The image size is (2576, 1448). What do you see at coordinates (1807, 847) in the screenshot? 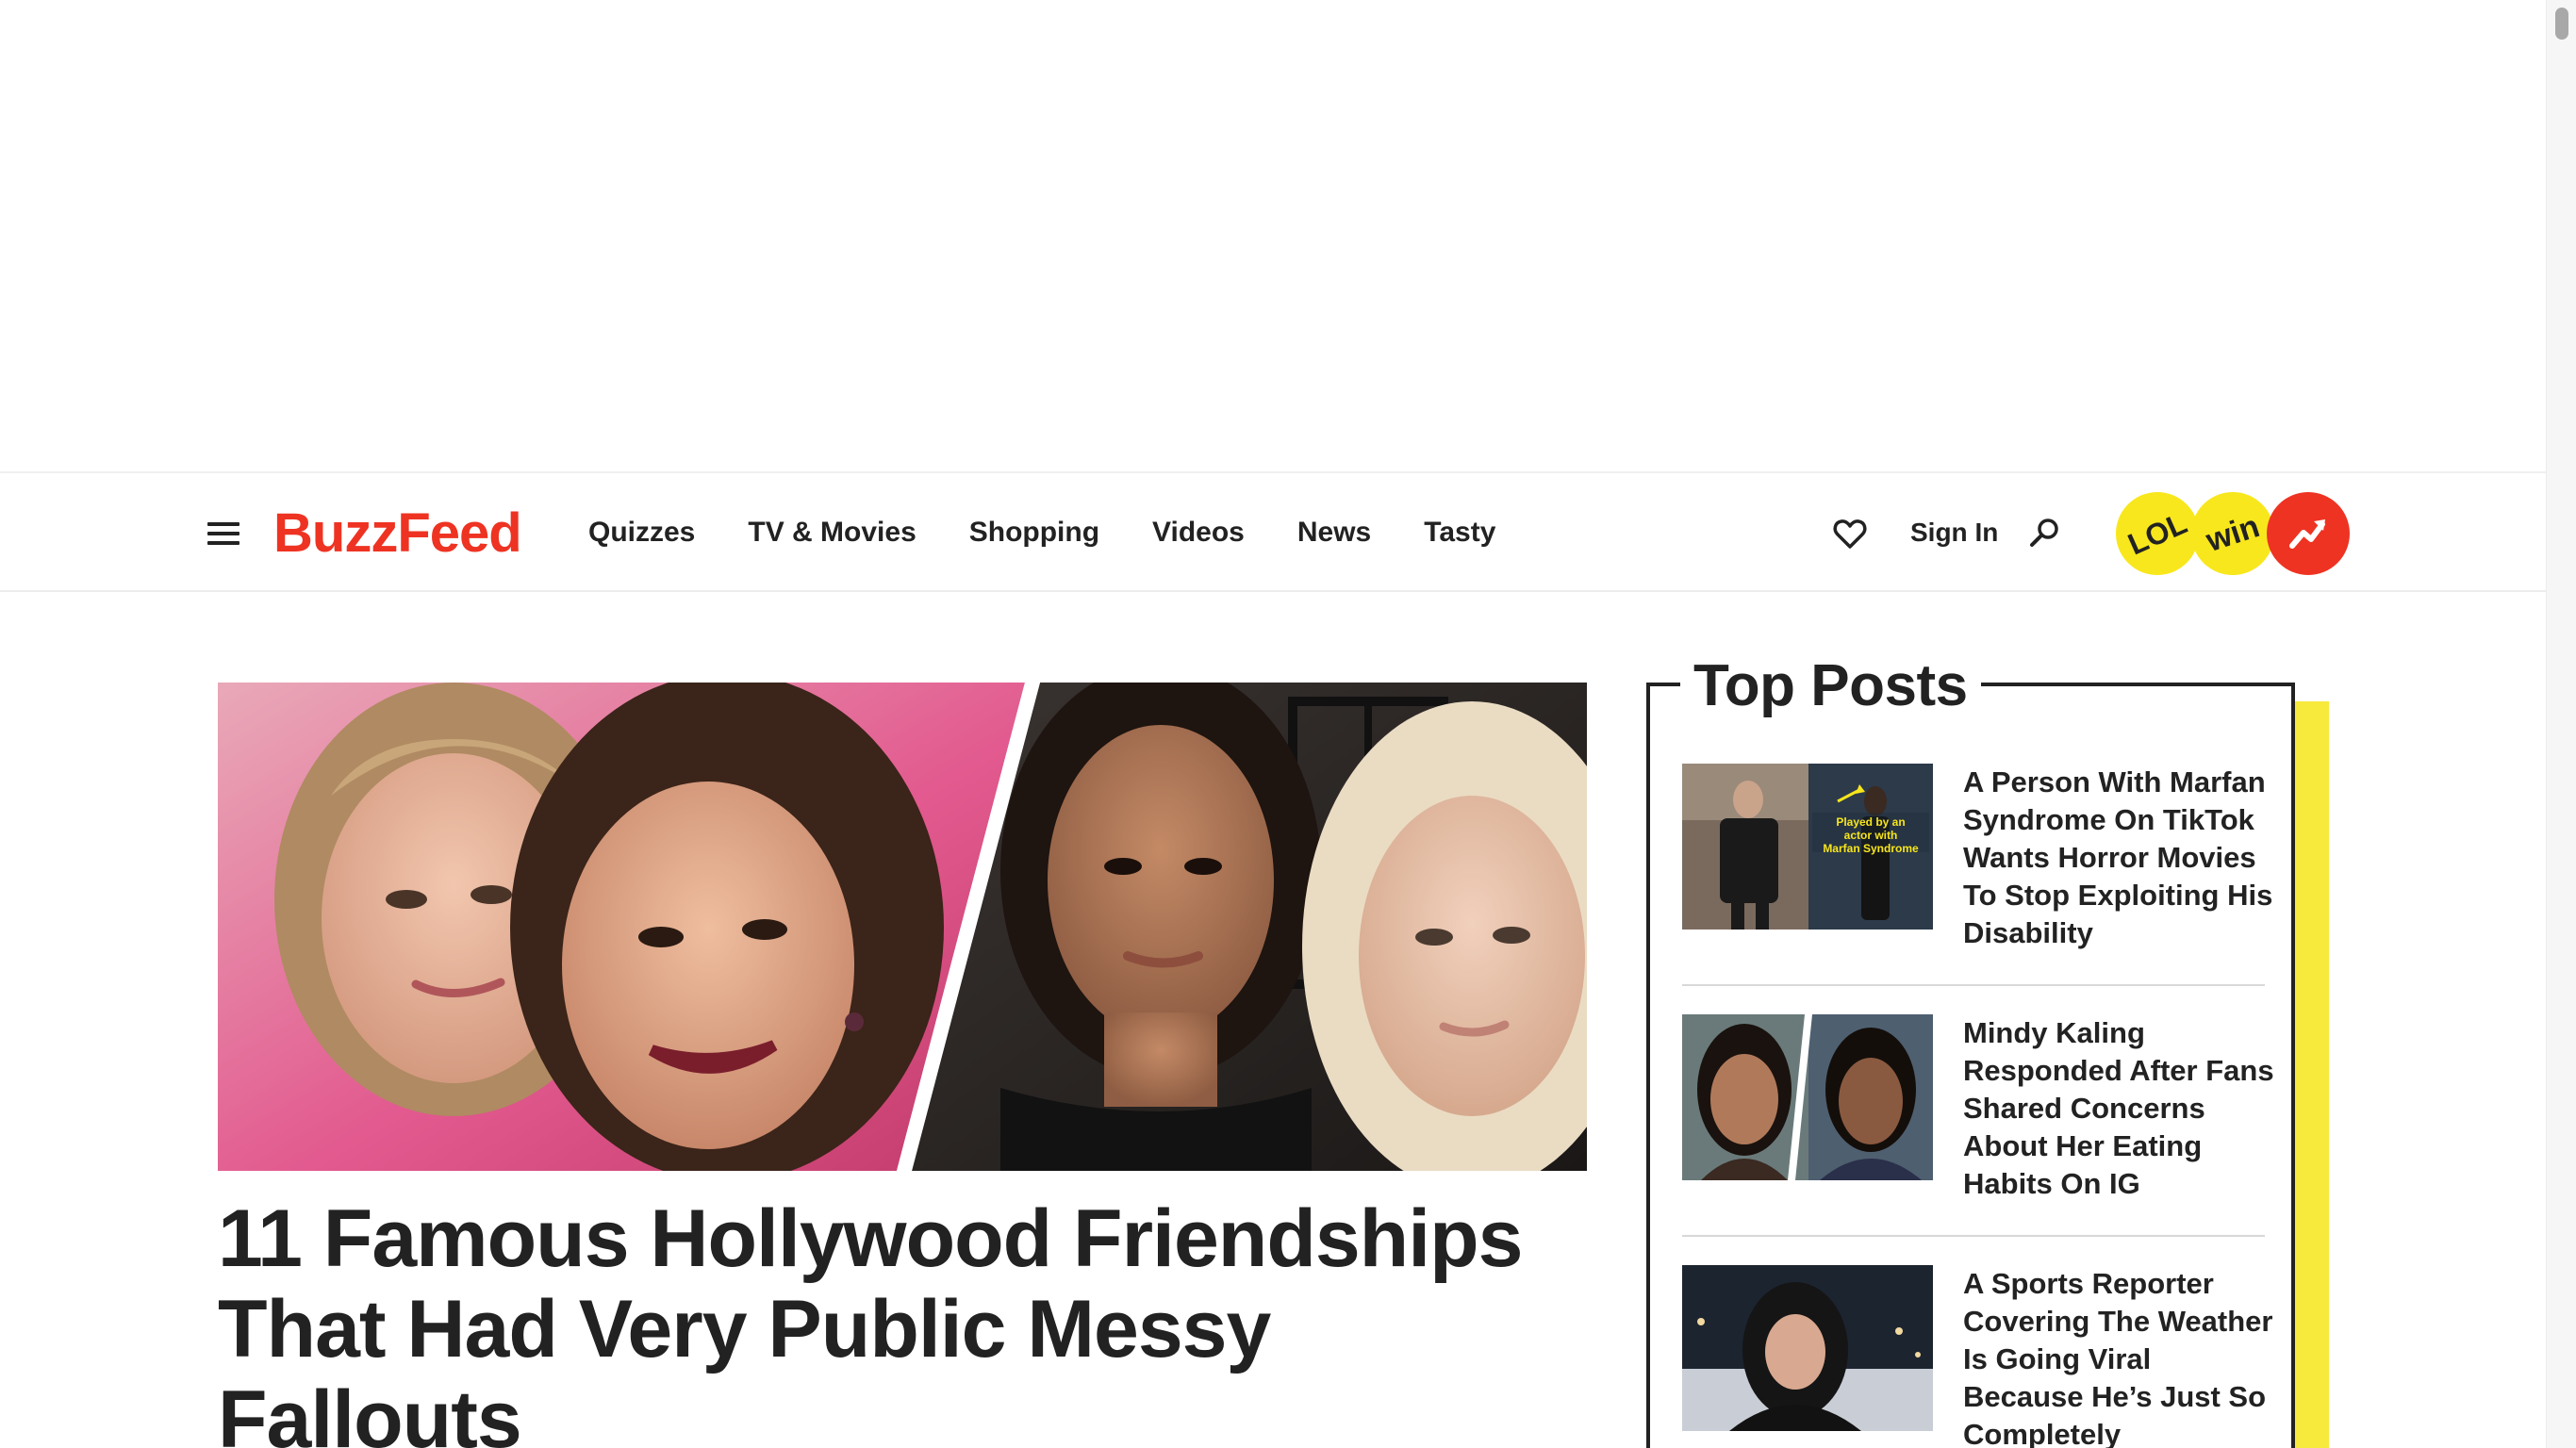
I see `top-post-thumbnail: Played by an actor with Marfan Syndrome` at bounding box center [1807, 847].